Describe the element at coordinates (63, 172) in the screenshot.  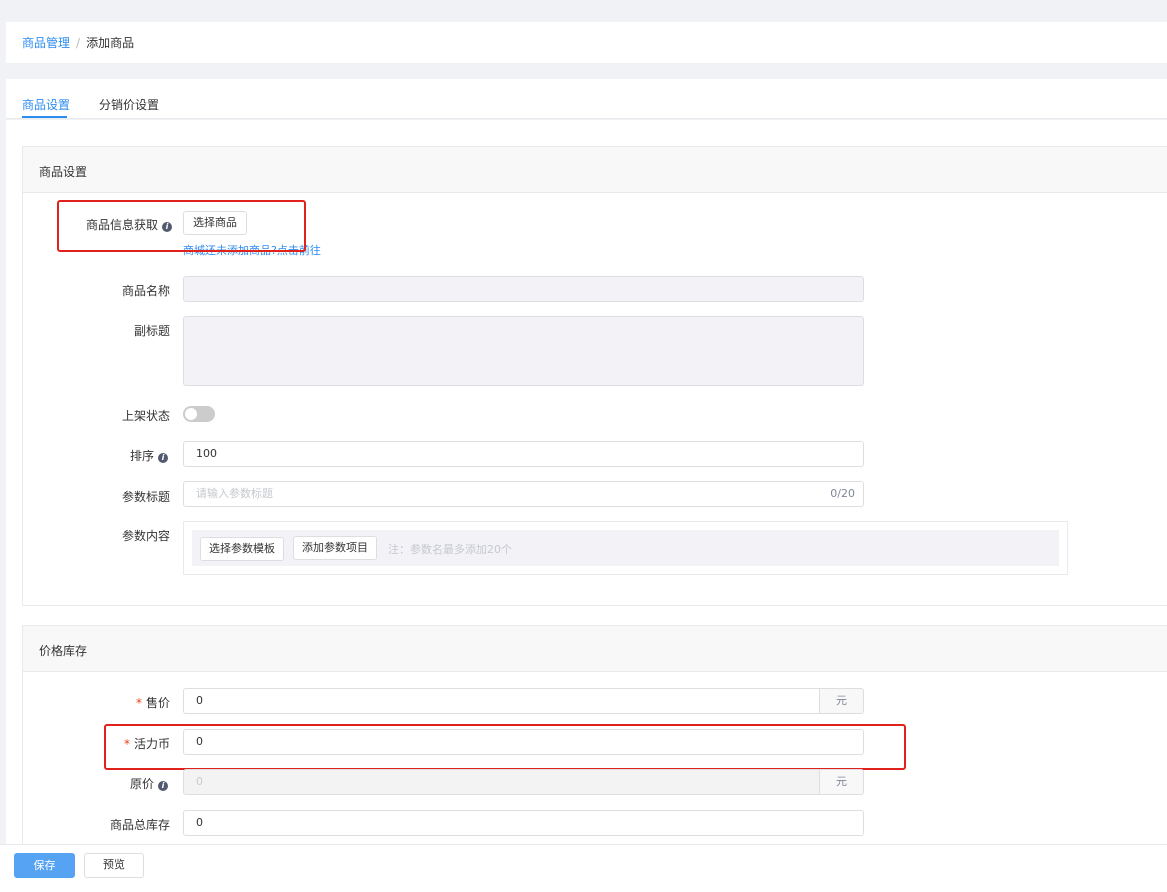
I see `card-title: 商品设置` at that location.